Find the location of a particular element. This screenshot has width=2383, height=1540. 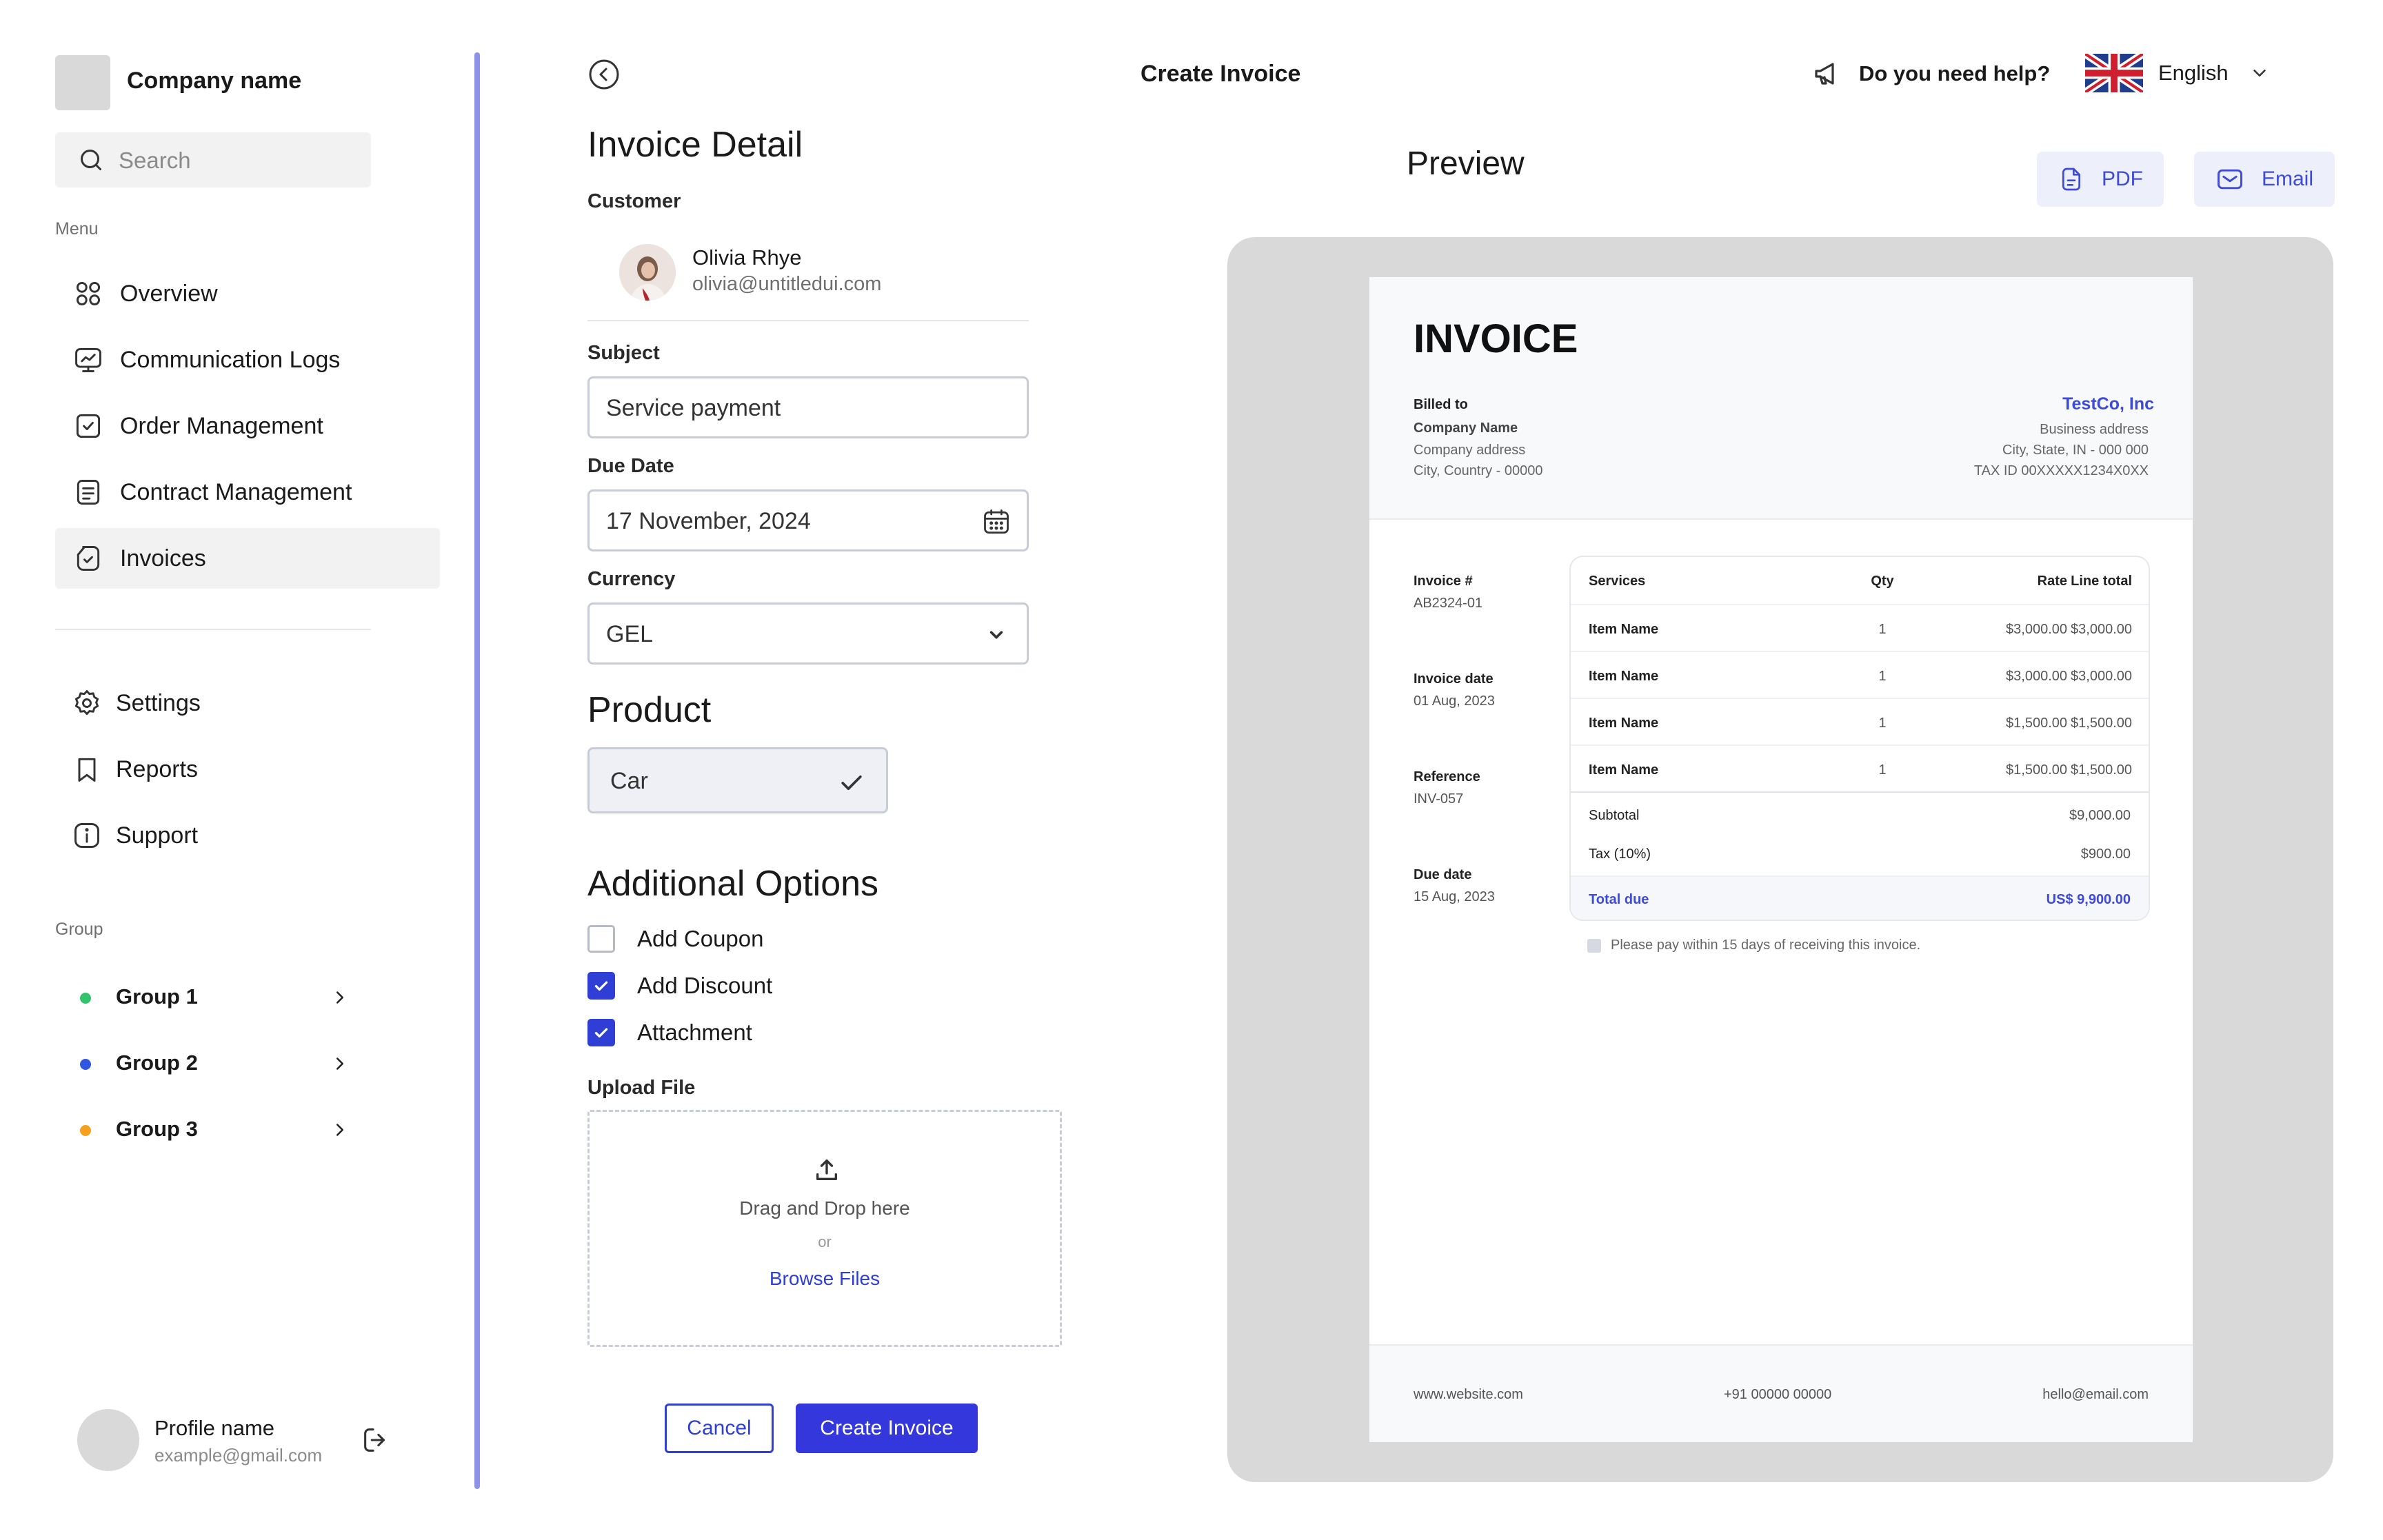

col-services: Services is located at coordinates (1617, 582).